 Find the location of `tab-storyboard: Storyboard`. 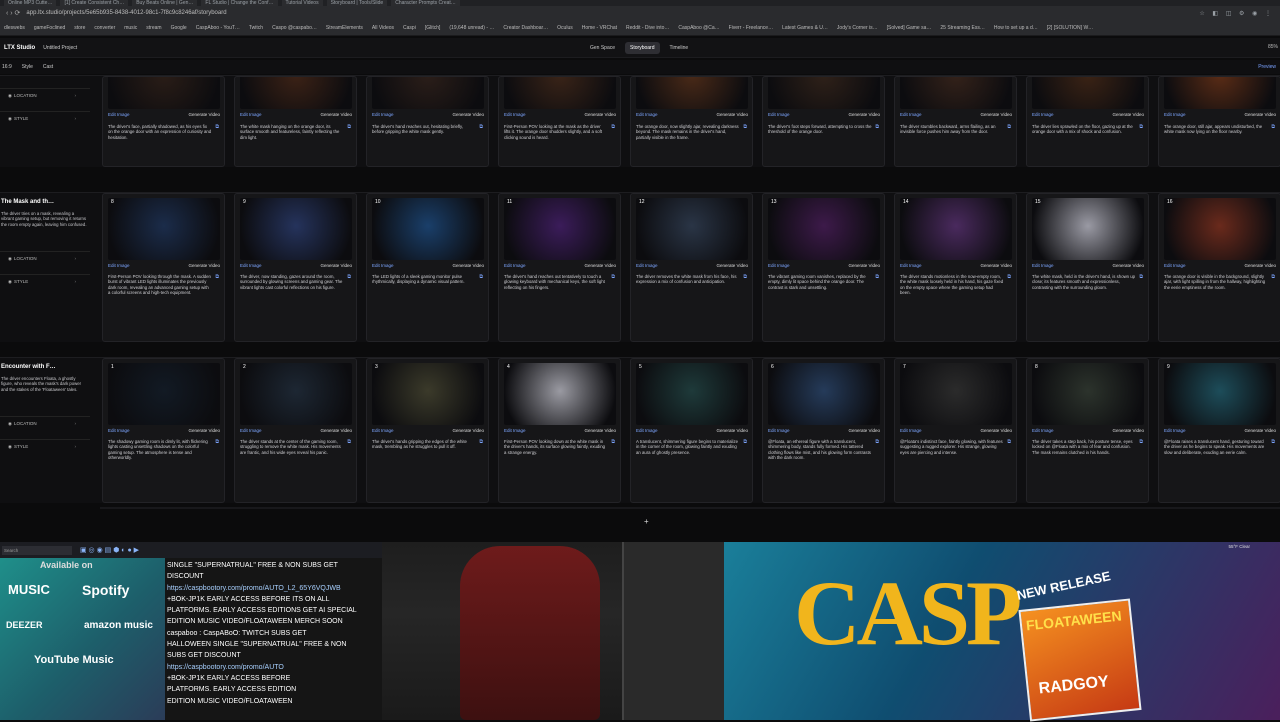

tab-storyboard: Storyboard is located at coordinates (642, 48).